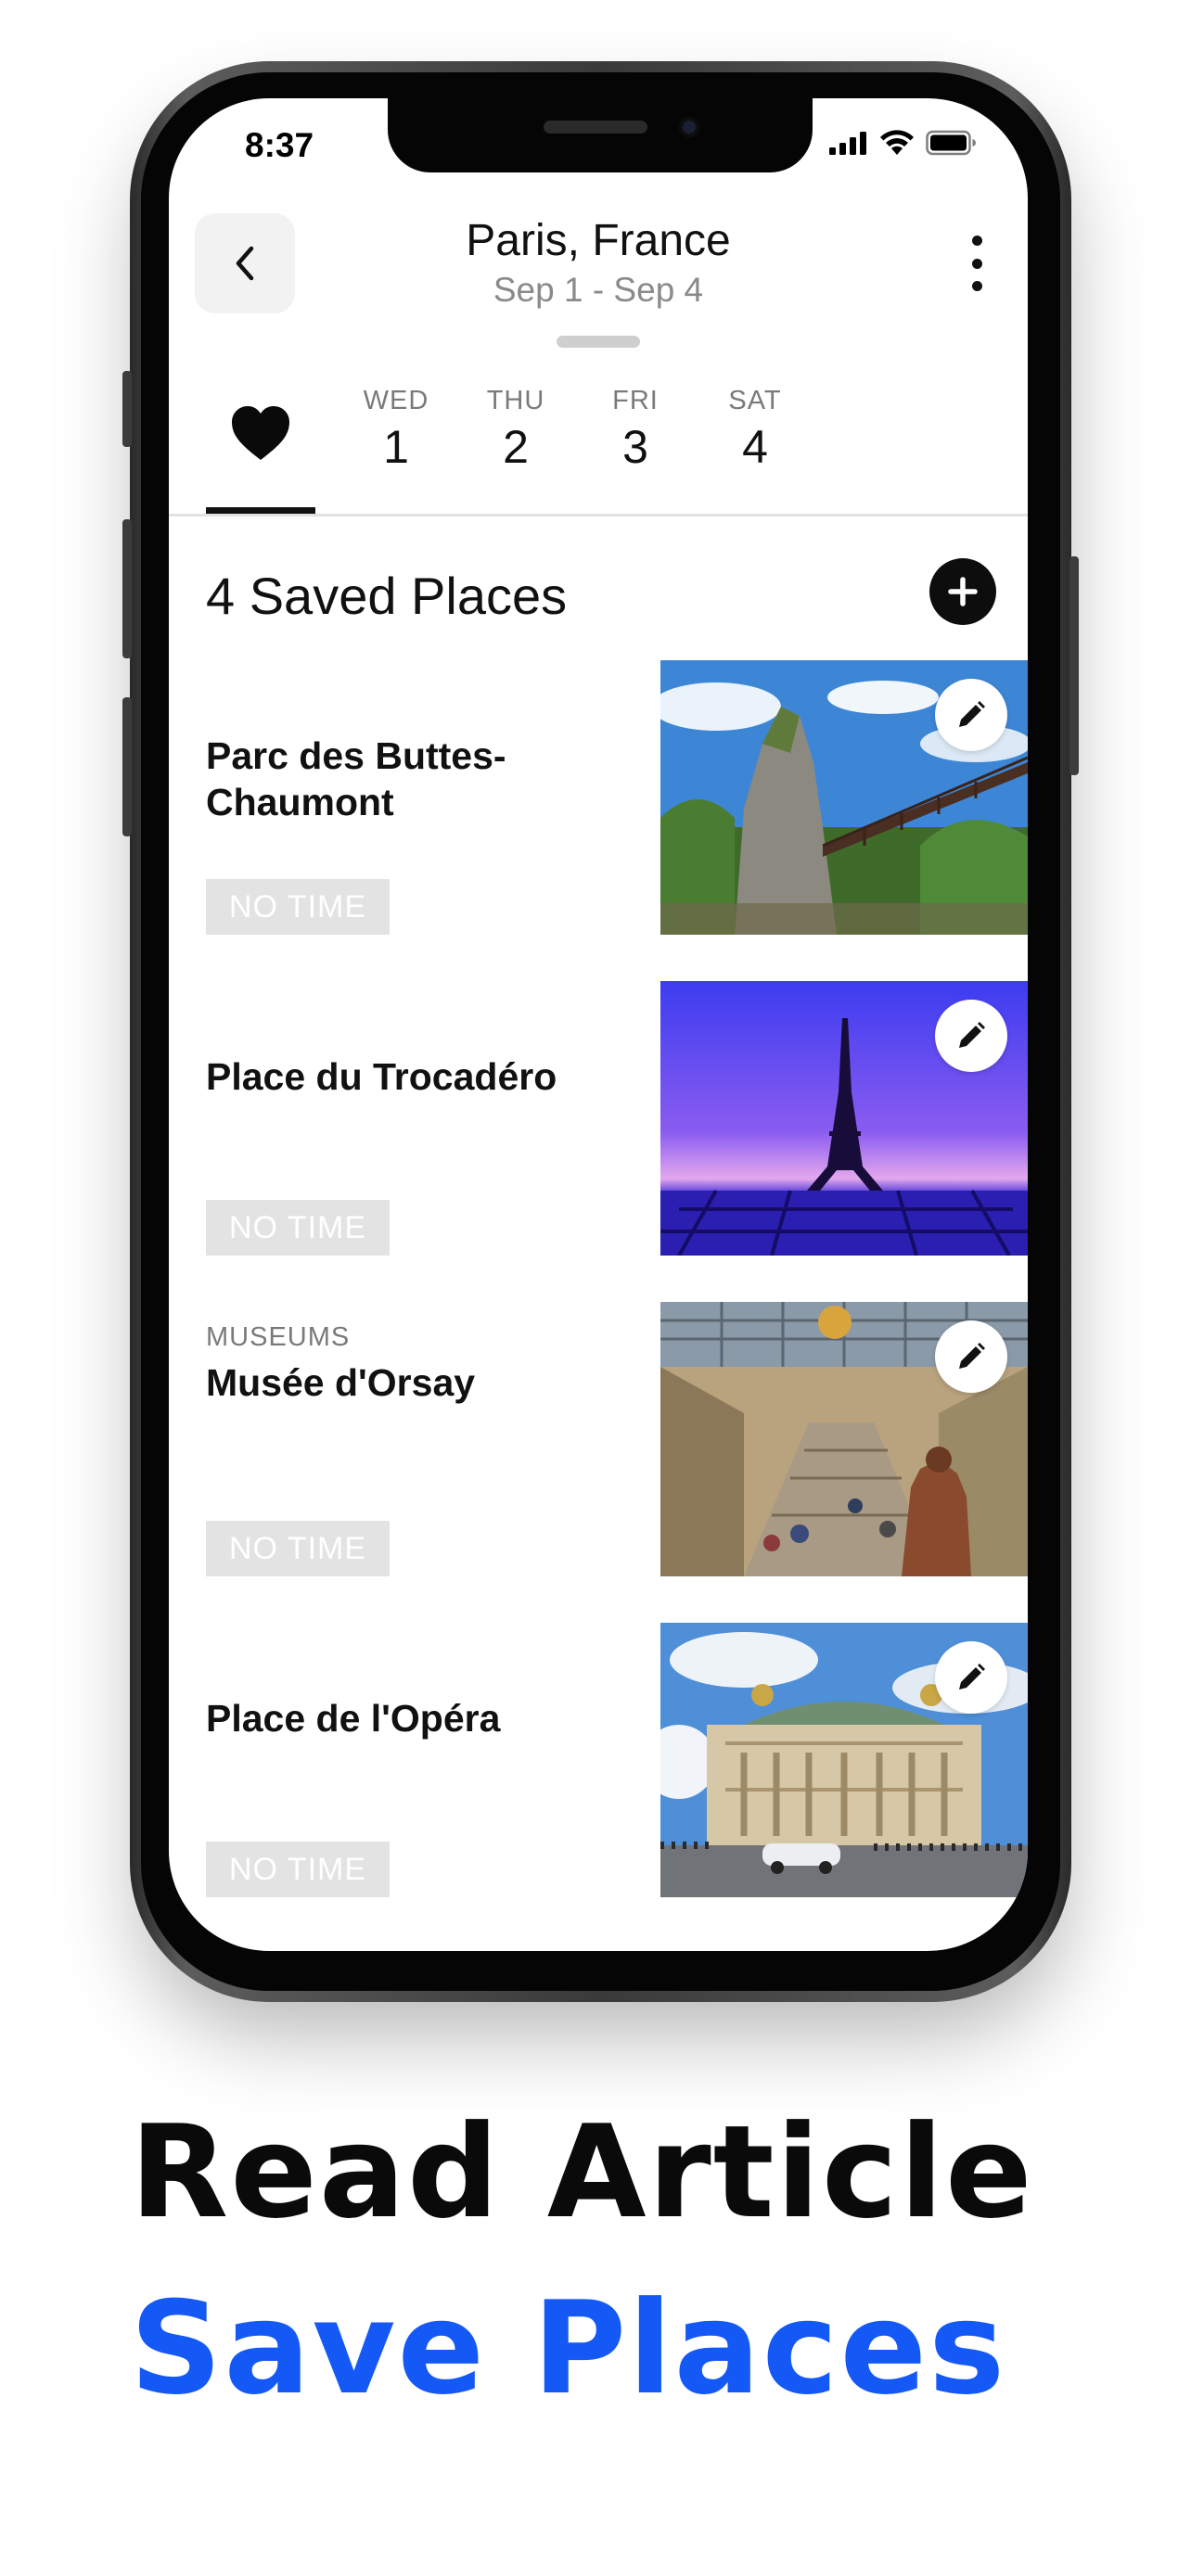 This screenshot has width=1191, height=2576. What do you see at coordinates (897, 142) in the screenshot?
I see `wifi-icon` at bounding box center [897, 142].